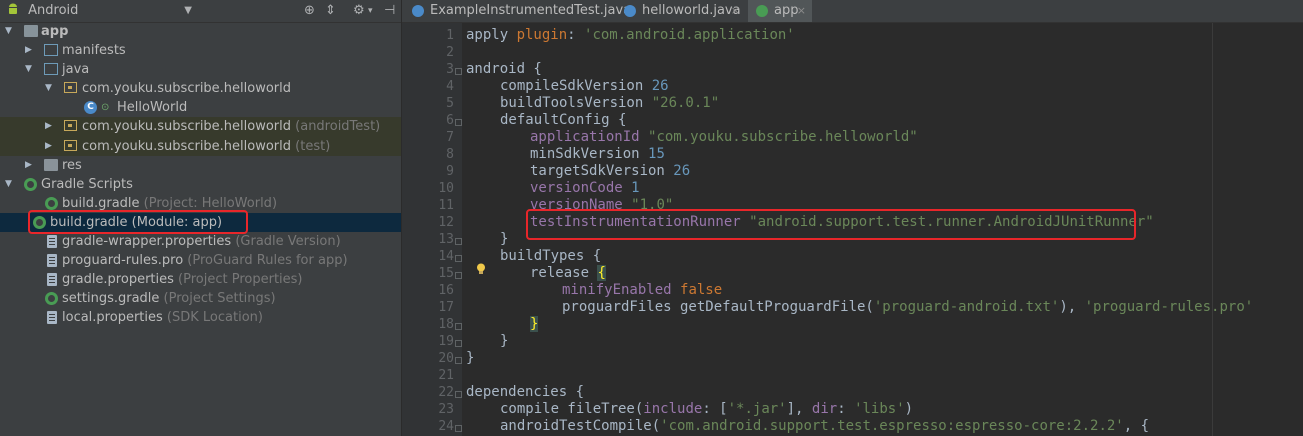 The width and height of the screenshot is (1303, 436). What do you see at coordinates (563, 120) in the screenshot?
I see `code-line: defaultConfig {` at bounding box center [563, 120].